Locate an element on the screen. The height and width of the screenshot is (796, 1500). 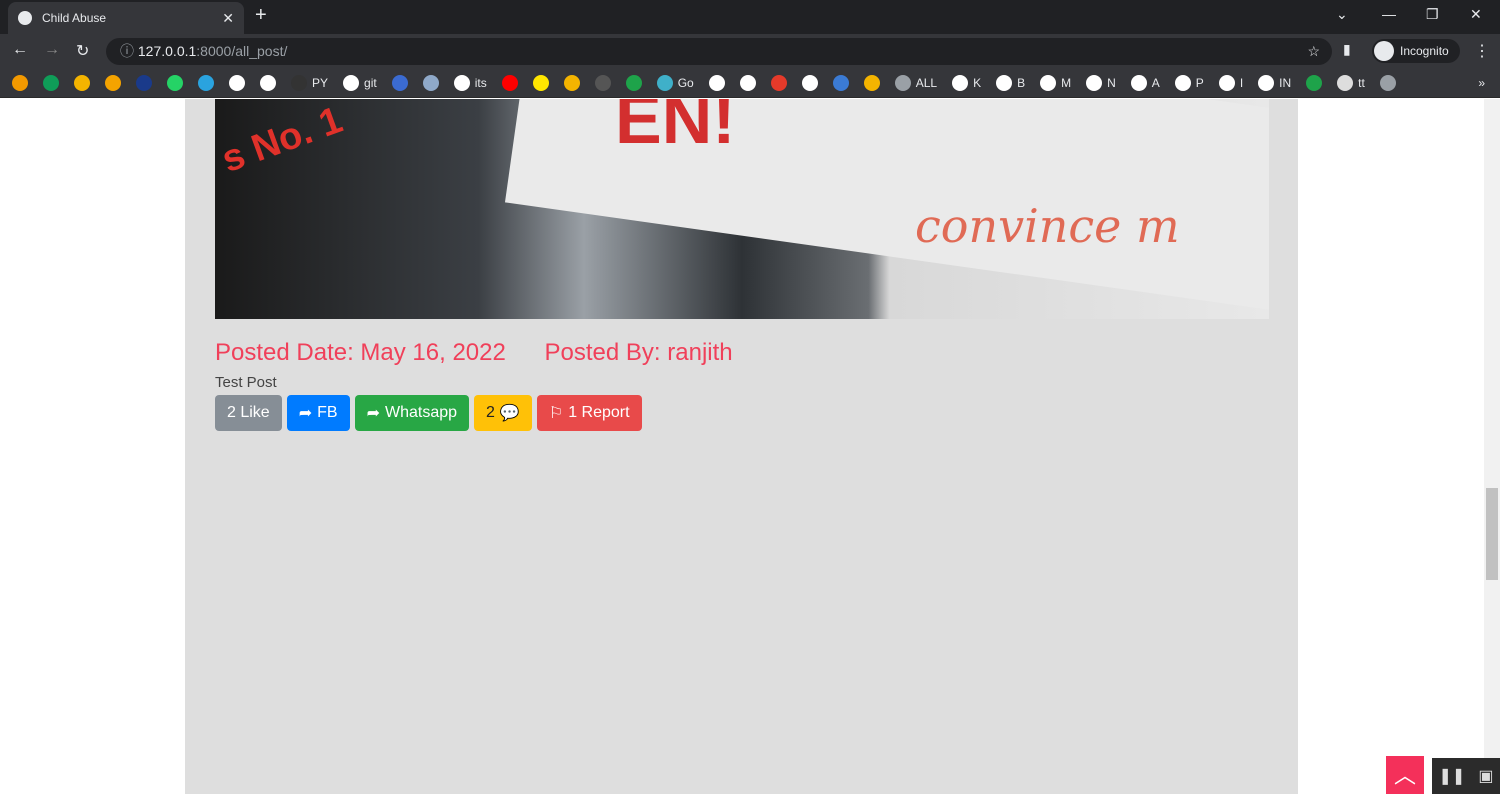
minimize-button: — is located at coordinates (1389, 14).